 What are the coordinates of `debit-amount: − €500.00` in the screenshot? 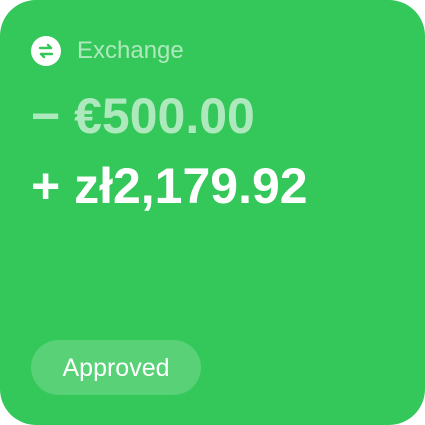 It's located at (143, 116).